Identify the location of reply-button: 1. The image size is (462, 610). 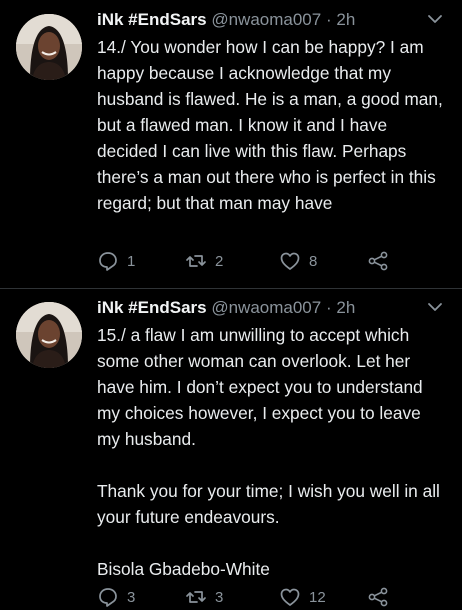
(116, 261).